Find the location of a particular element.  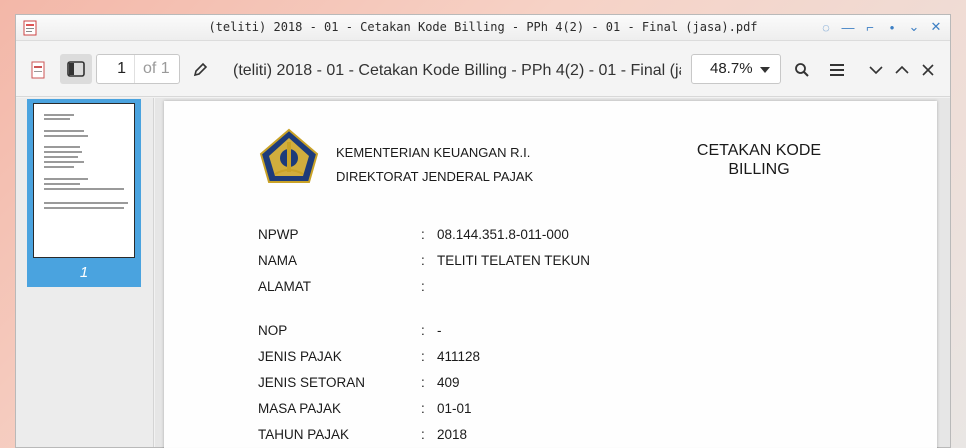

chevron-down-icon is located at coordinates (876, 70).